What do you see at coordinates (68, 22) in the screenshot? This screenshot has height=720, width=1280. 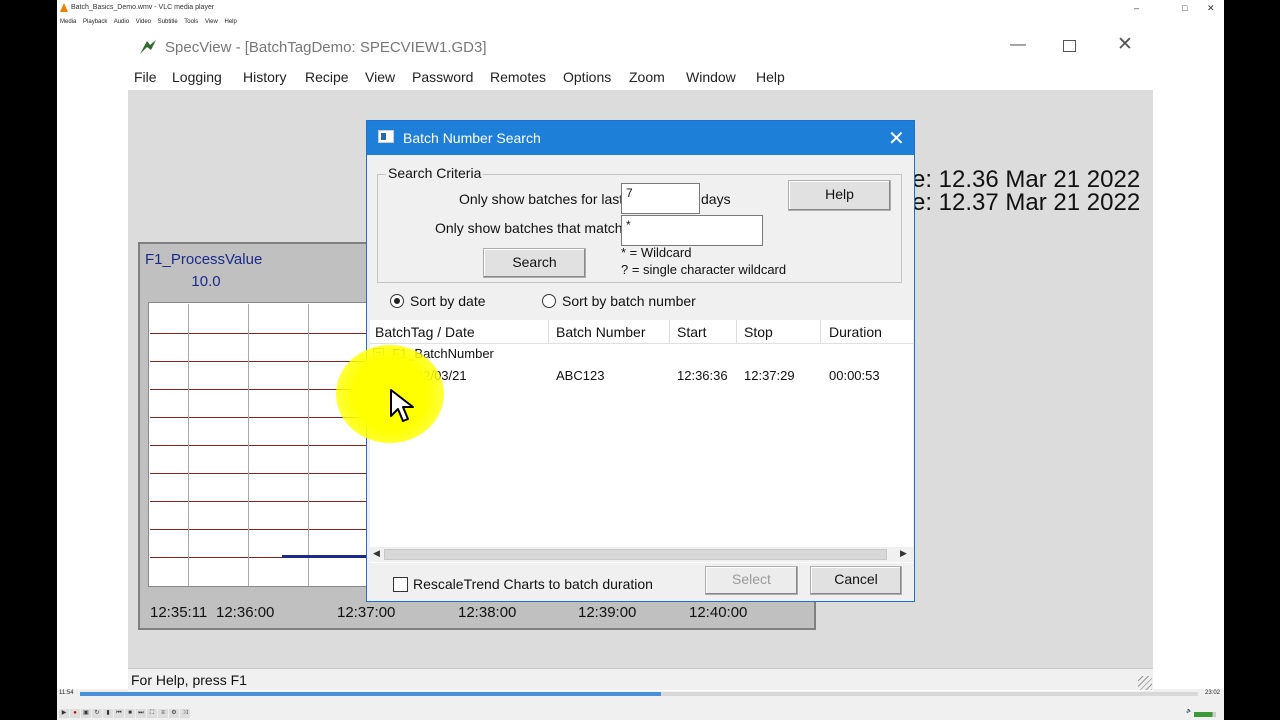 I see `vlc-menu-media: Media` at bounding box center [68, 22].